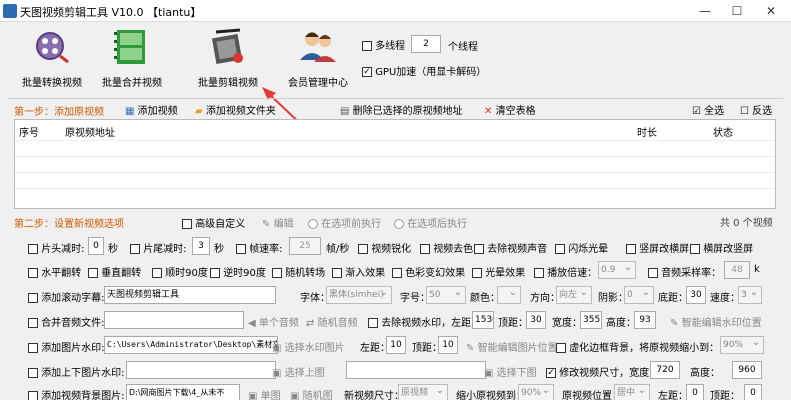 The width and height of the screenshot is (791, 400). I want to click on rotate-cw-checkbox, so click(157, 273).